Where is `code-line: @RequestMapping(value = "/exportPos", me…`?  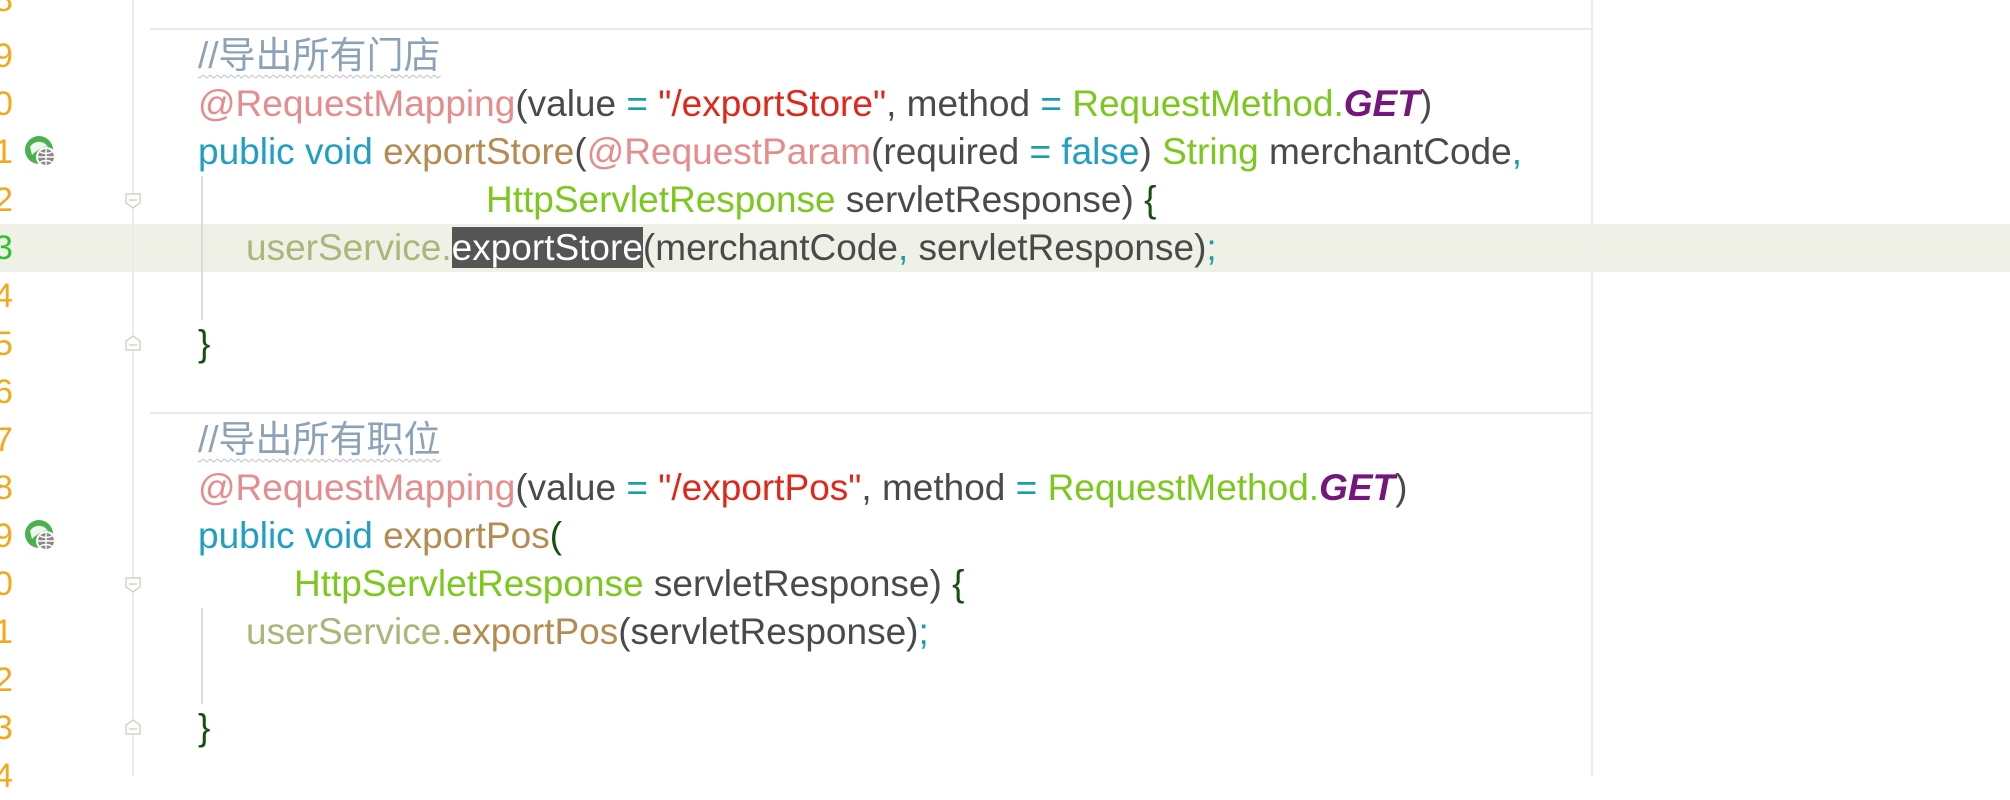
code-line: @RequestMapping(value = "/exportPos", me… is located at coordinates (802, 488).